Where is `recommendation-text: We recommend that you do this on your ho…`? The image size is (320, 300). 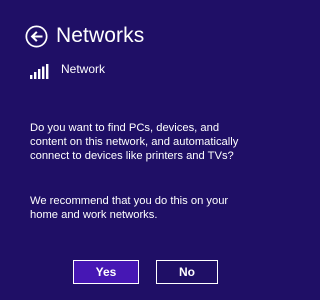 recommendation-text: We recommend that you do this on your ho… is located at coordinates (129, 208).